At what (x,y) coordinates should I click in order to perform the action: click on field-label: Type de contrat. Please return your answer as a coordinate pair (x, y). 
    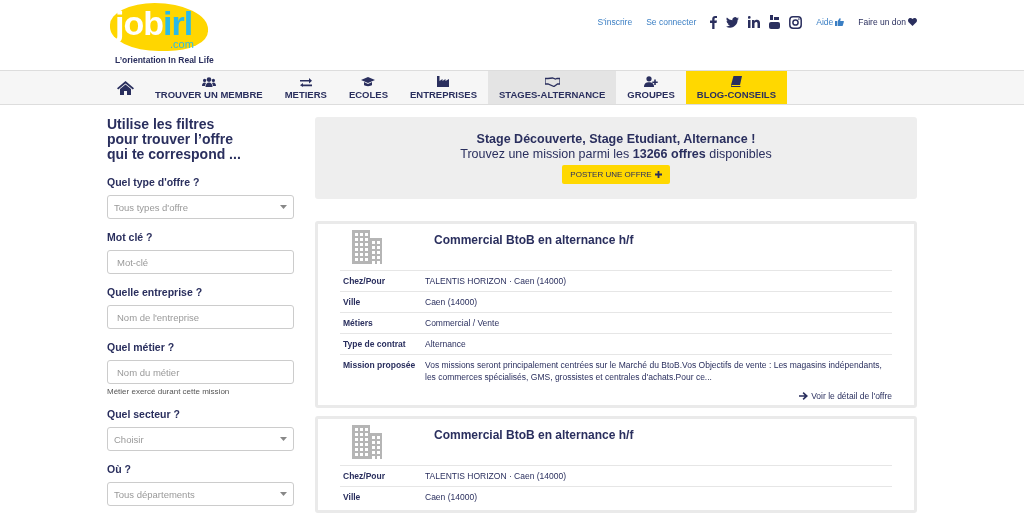
    Looking at the image, I should click on (375, 344).